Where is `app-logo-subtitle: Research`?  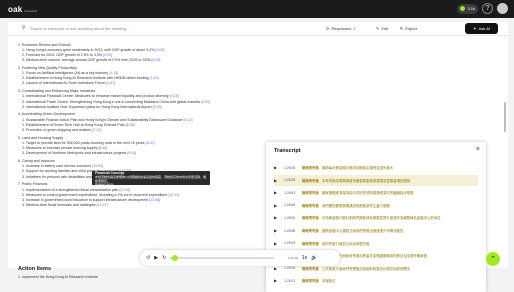
app-logo-subtitle: Research is located at coordinates (31, 10).